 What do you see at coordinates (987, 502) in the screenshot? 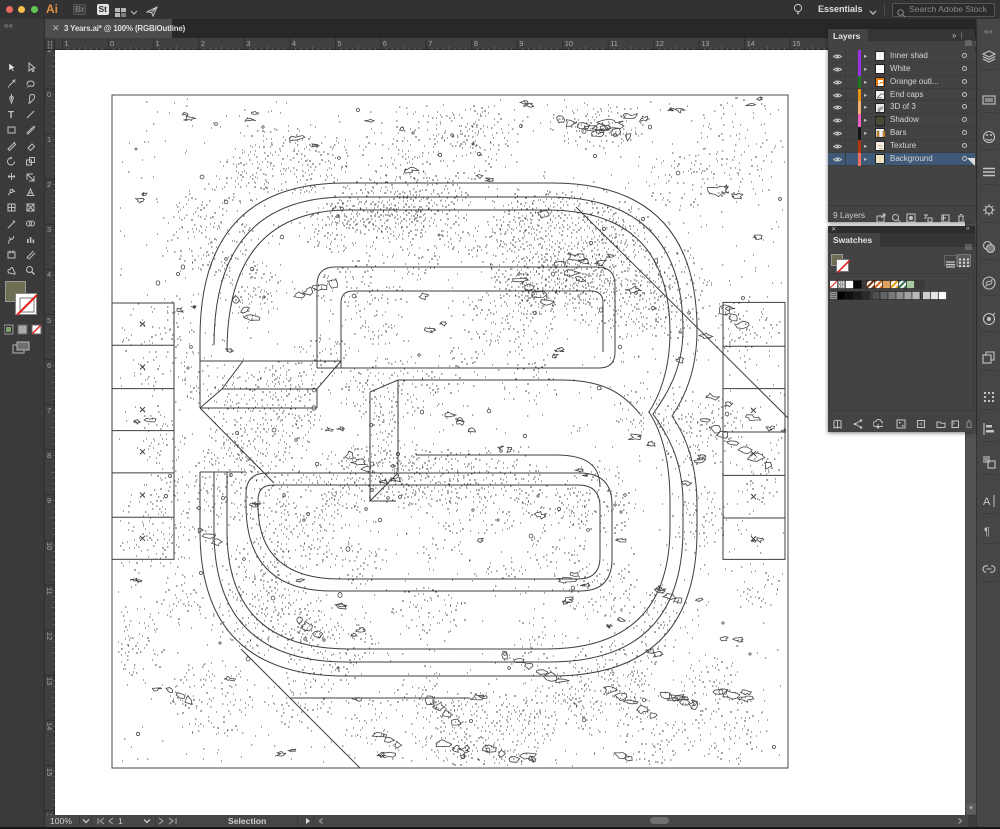
I see `svg-text: A` at bounding box center [987, 502].